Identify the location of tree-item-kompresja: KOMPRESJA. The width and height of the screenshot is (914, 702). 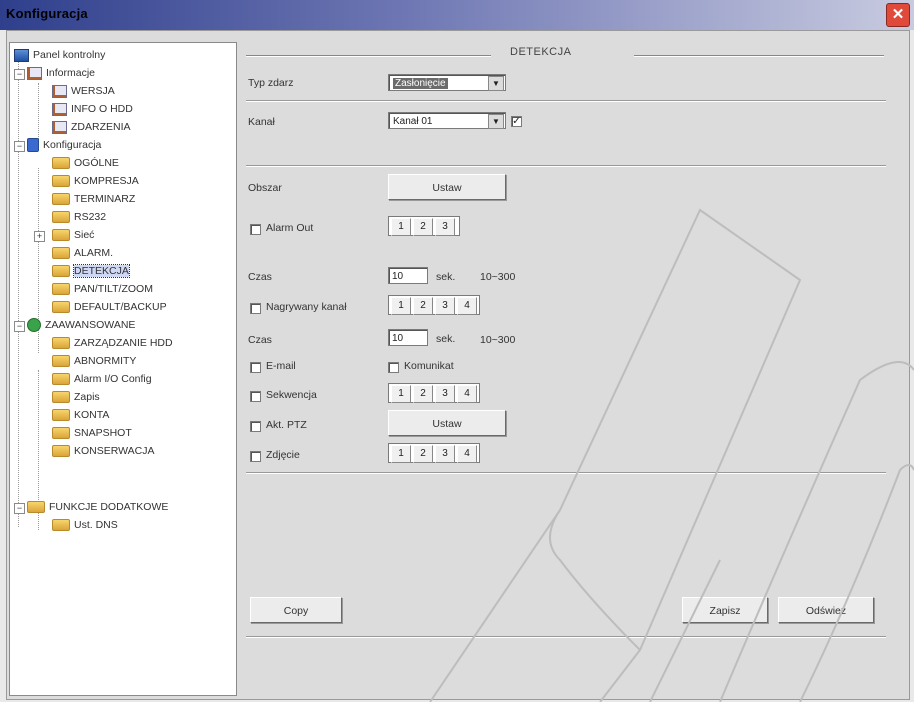
(95, 181).